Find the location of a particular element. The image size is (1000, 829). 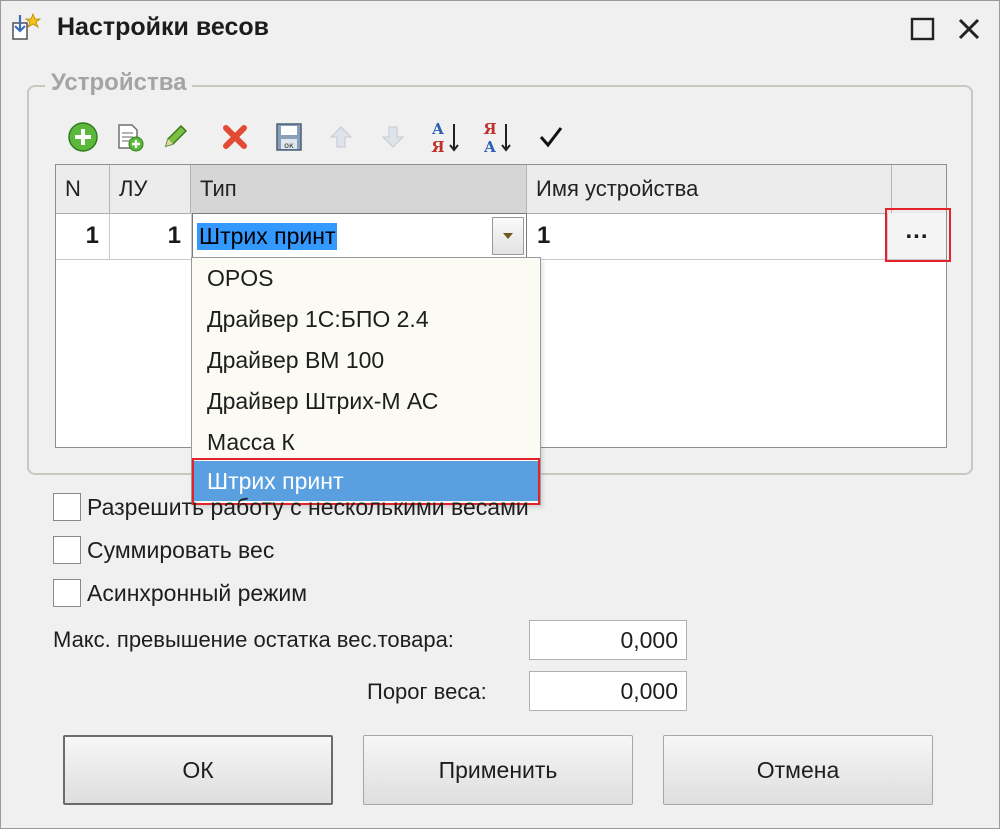

weight-threshold-input: 0,000 is located at coordinates (608, 691).